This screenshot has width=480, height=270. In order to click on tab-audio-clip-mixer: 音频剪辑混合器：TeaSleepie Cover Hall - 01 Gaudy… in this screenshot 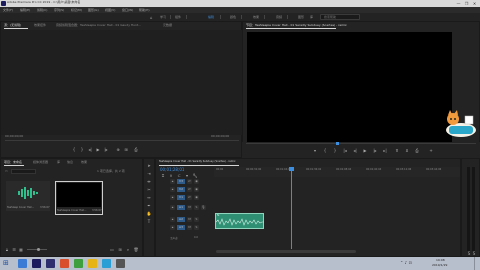, I will do `click(98, 25)`.